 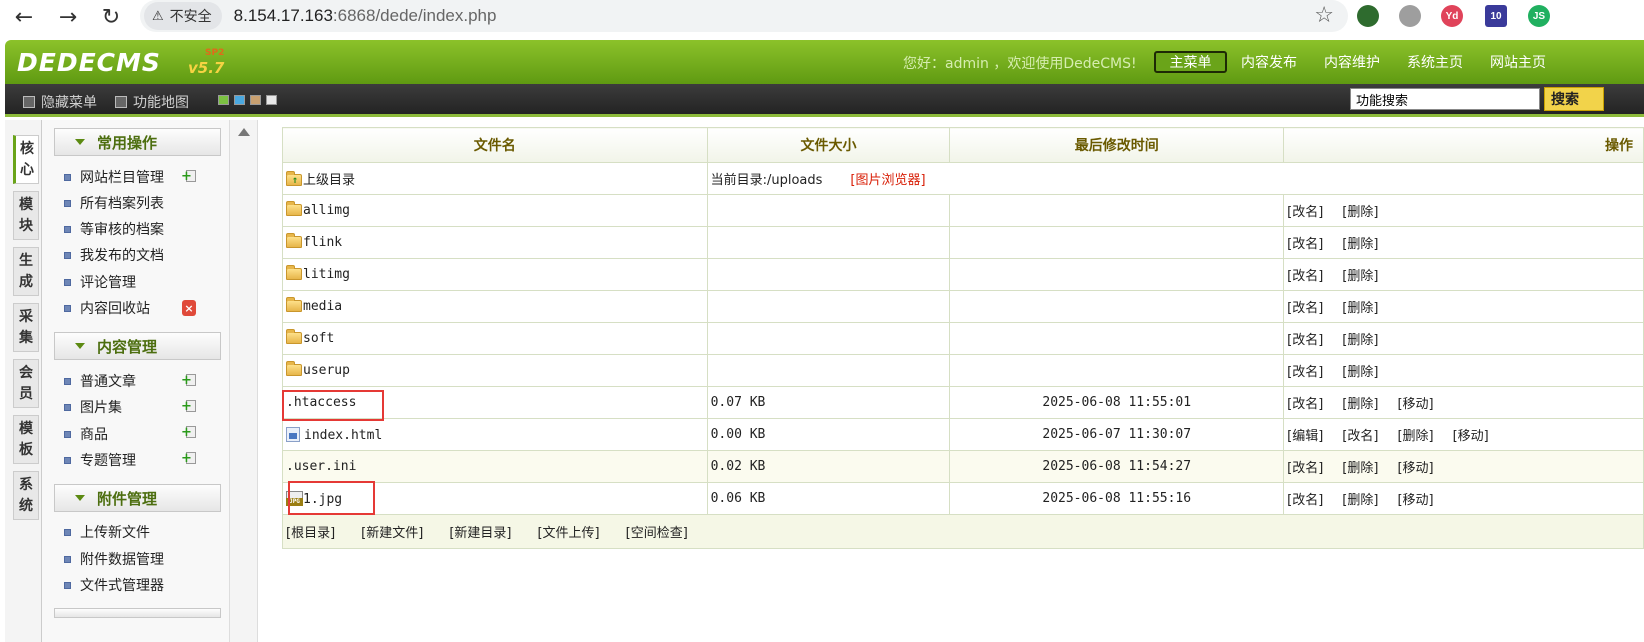 I want to click on folder-link: userup, so click(x=326, y=370).